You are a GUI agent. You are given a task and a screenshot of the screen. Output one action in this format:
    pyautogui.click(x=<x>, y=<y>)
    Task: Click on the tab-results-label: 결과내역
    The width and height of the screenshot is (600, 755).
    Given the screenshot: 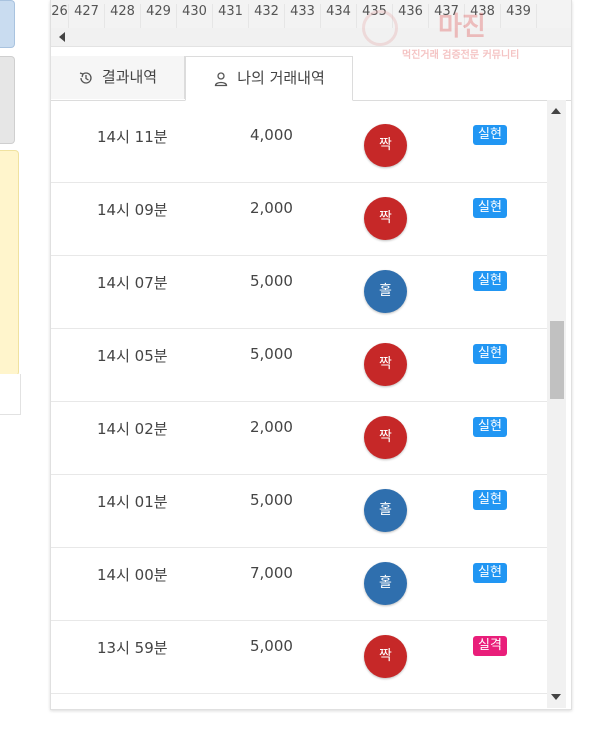 What is the action you would take?
    pyautogui.click(x=129, y=77)
    